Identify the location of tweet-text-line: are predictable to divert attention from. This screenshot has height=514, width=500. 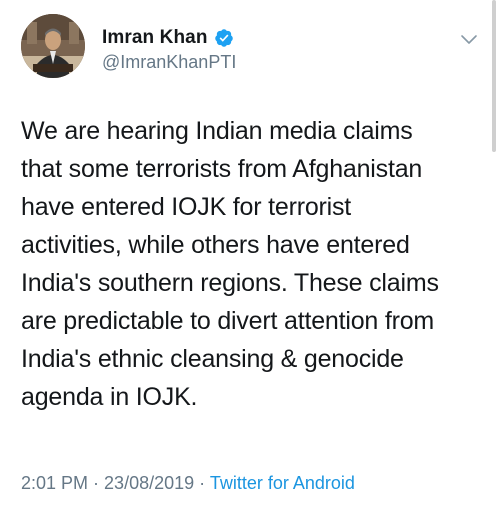
(228, 321).